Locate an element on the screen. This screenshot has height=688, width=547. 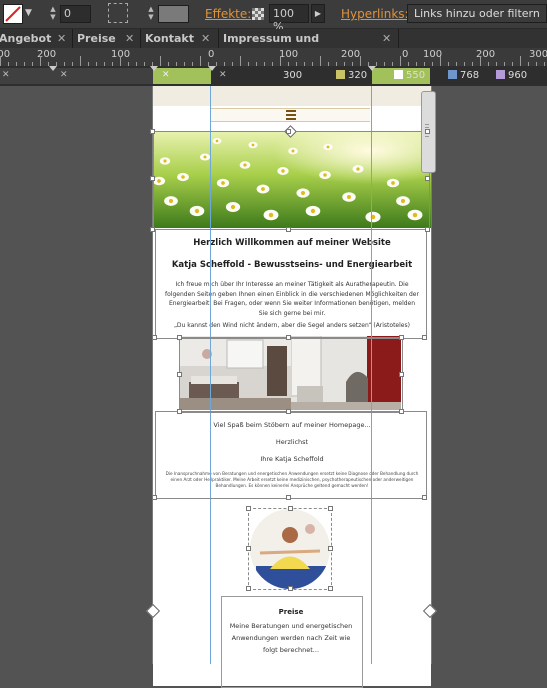
horizontal-ruler: 30020010001002000100200300 is located at coordinates (273, 57).